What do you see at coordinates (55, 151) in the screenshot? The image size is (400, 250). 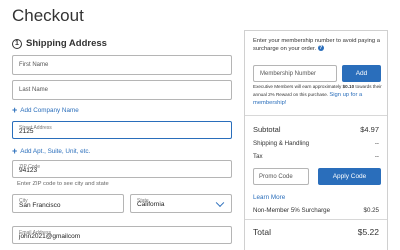 I see `add-apt-label: Add Apt., Suite, Unit, etc.` at bounding box center [55, 151].